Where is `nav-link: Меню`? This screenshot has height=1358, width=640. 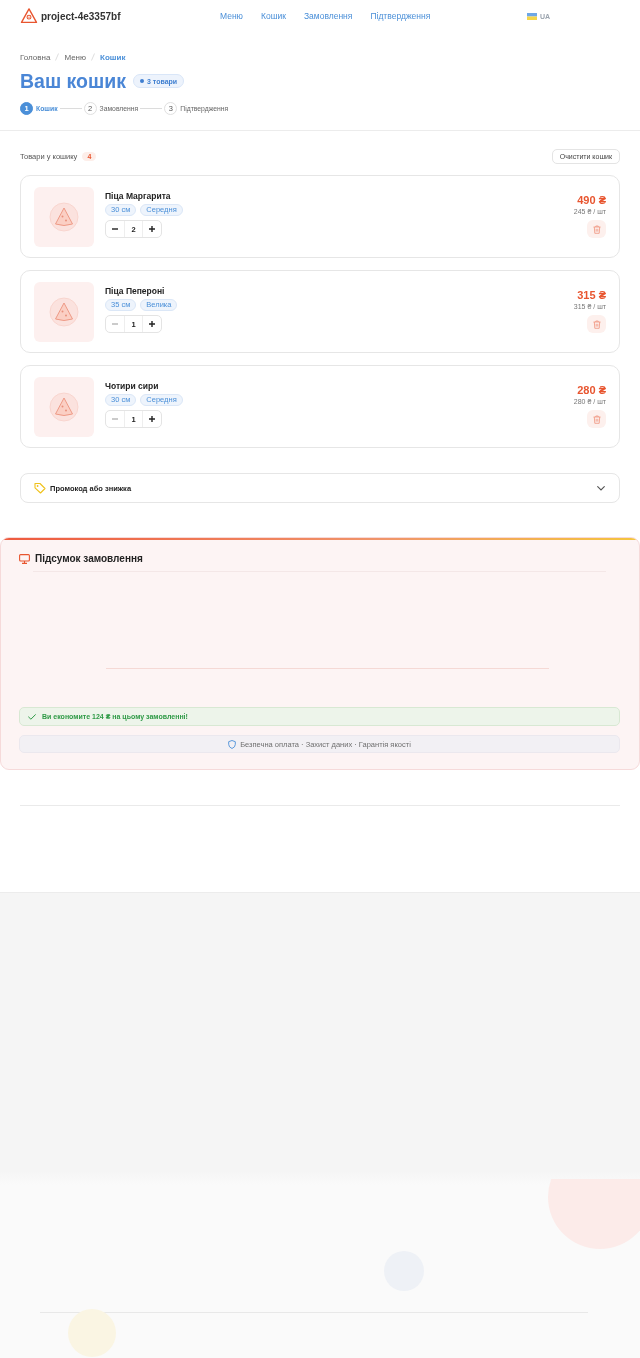 nav-link: Меню is located at coordinates (231, 16).